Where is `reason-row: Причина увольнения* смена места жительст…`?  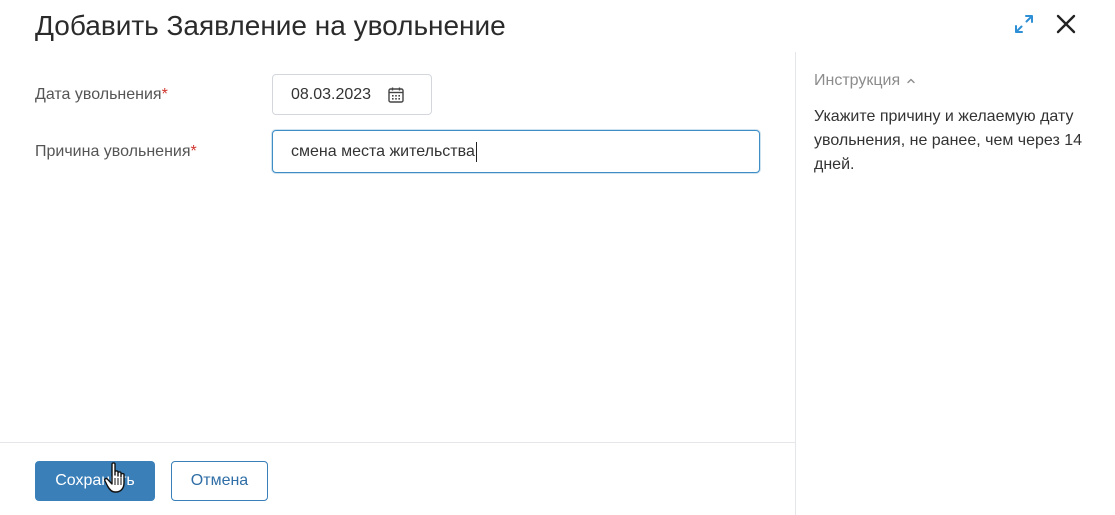 reason-row: Причина увольнения* смена места жительст… is located at coordinates (397, 151).